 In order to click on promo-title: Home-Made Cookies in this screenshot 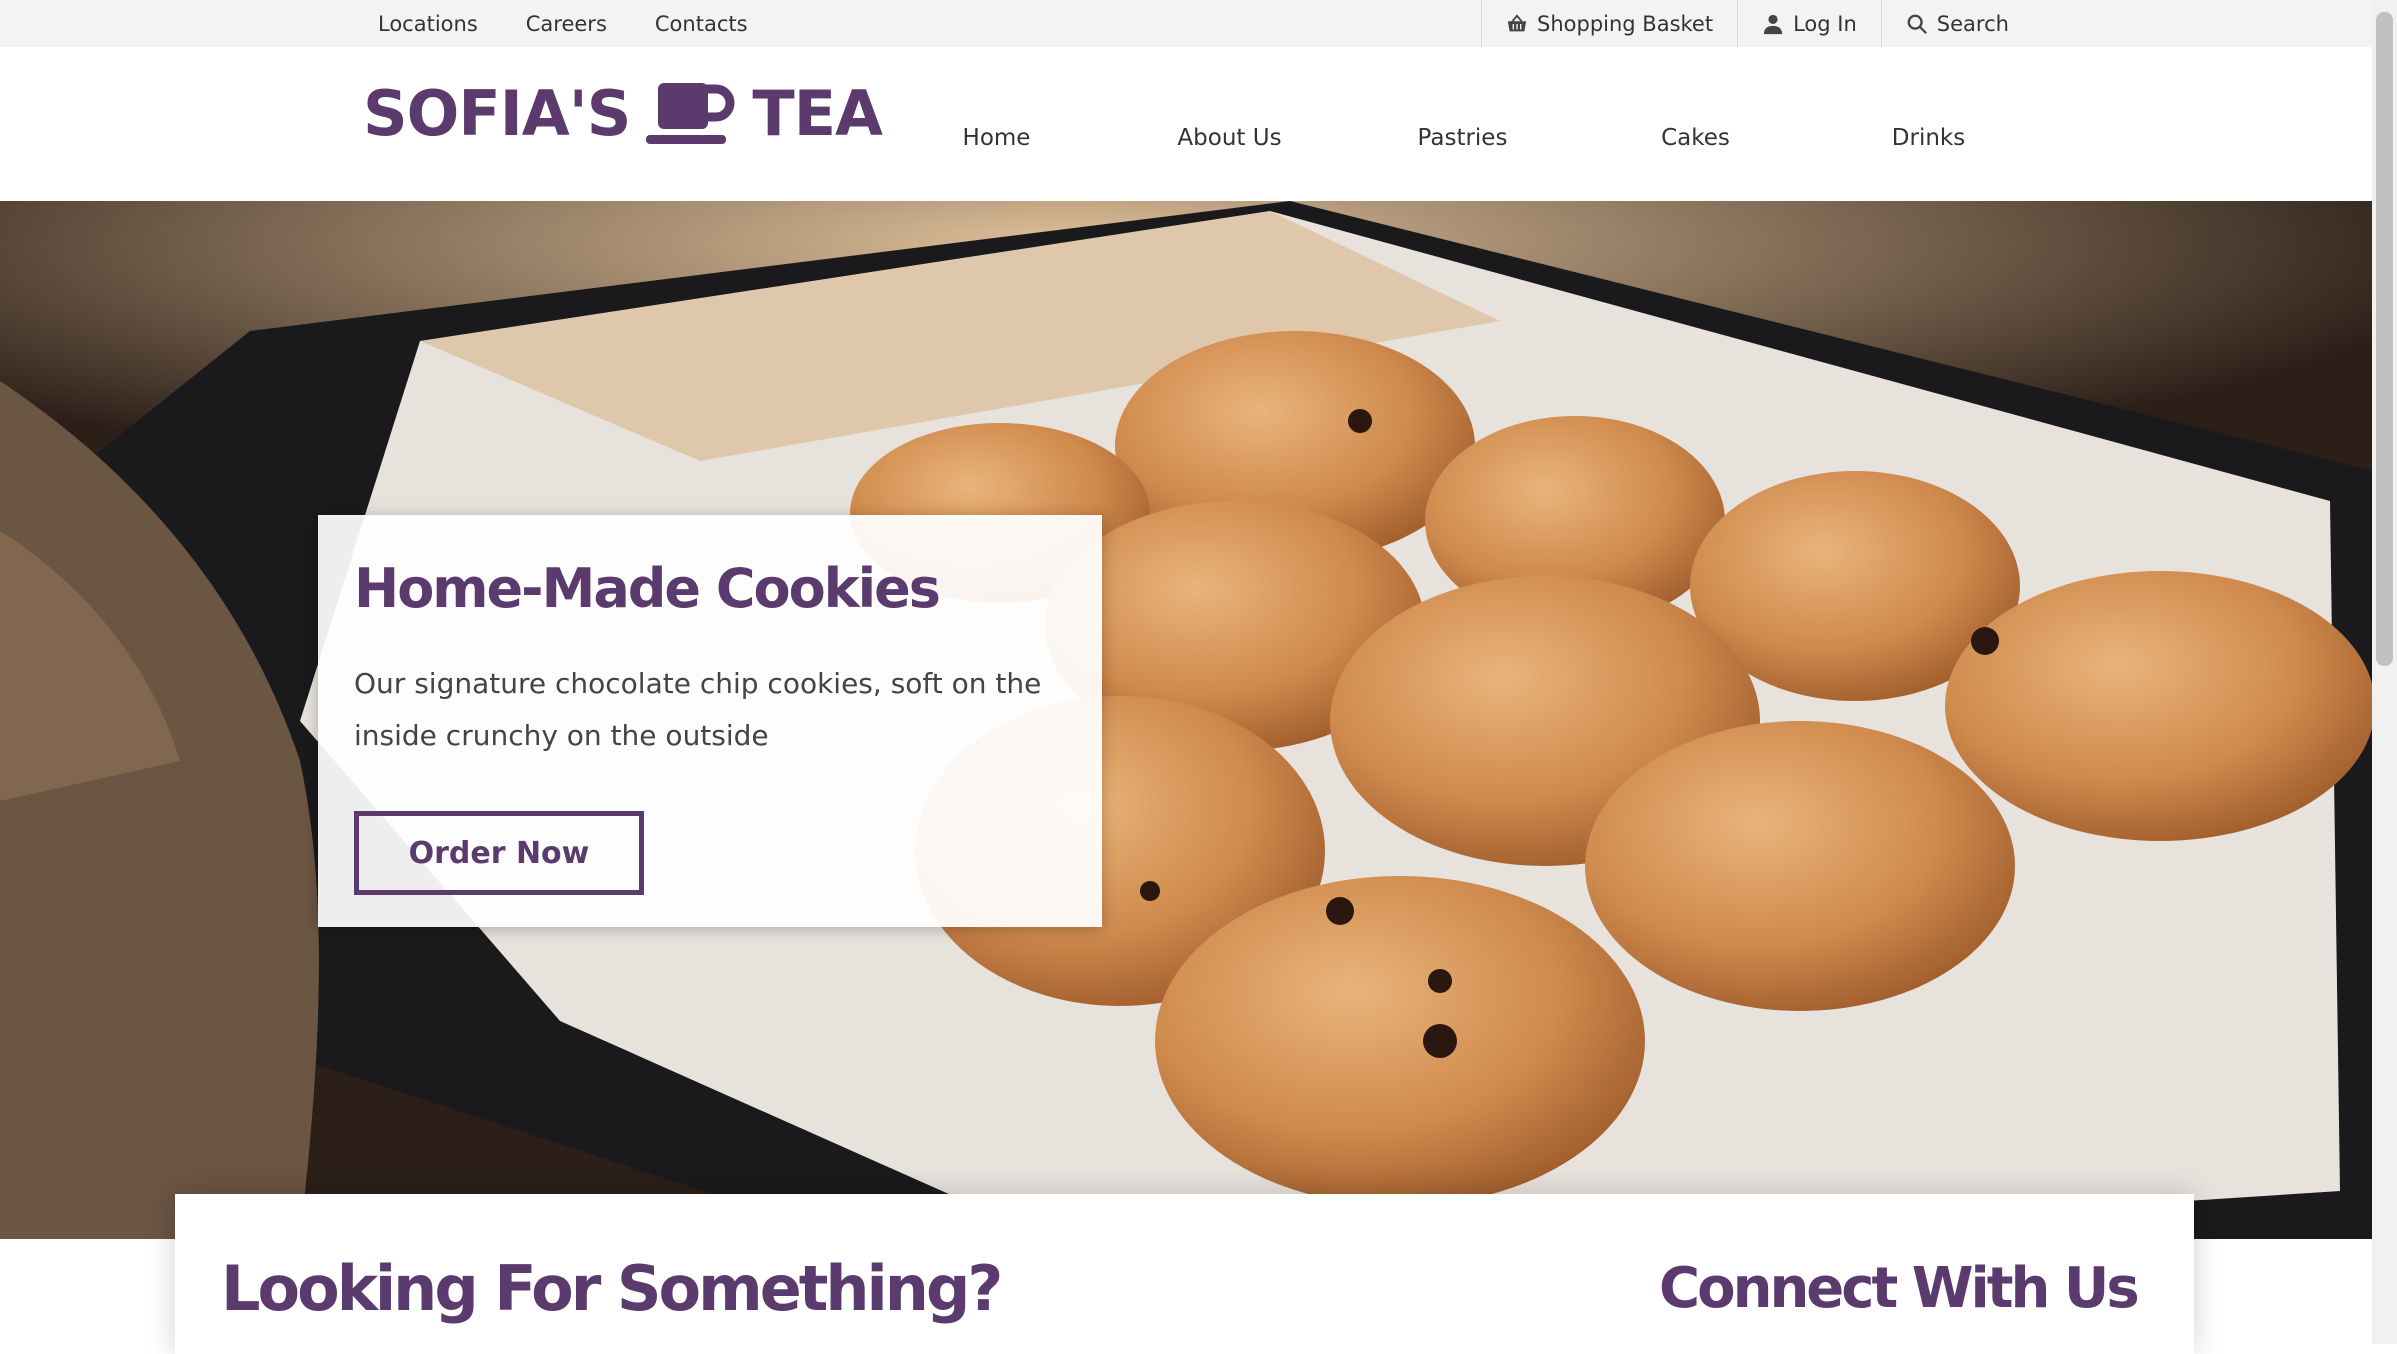, I will do `click(647, 588)`.